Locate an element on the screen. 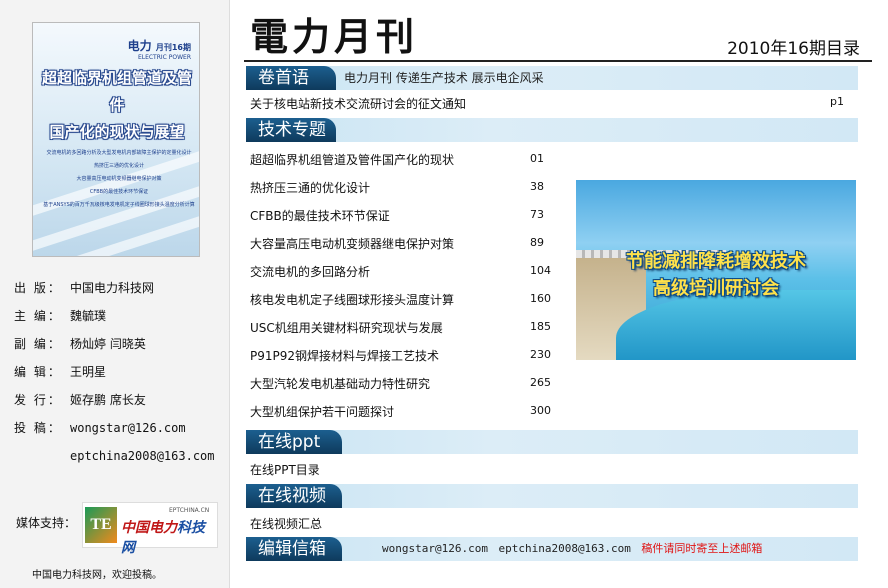 The width and height of the screenshot is (888, 588). title-divider is located at coordinates (558, 61).